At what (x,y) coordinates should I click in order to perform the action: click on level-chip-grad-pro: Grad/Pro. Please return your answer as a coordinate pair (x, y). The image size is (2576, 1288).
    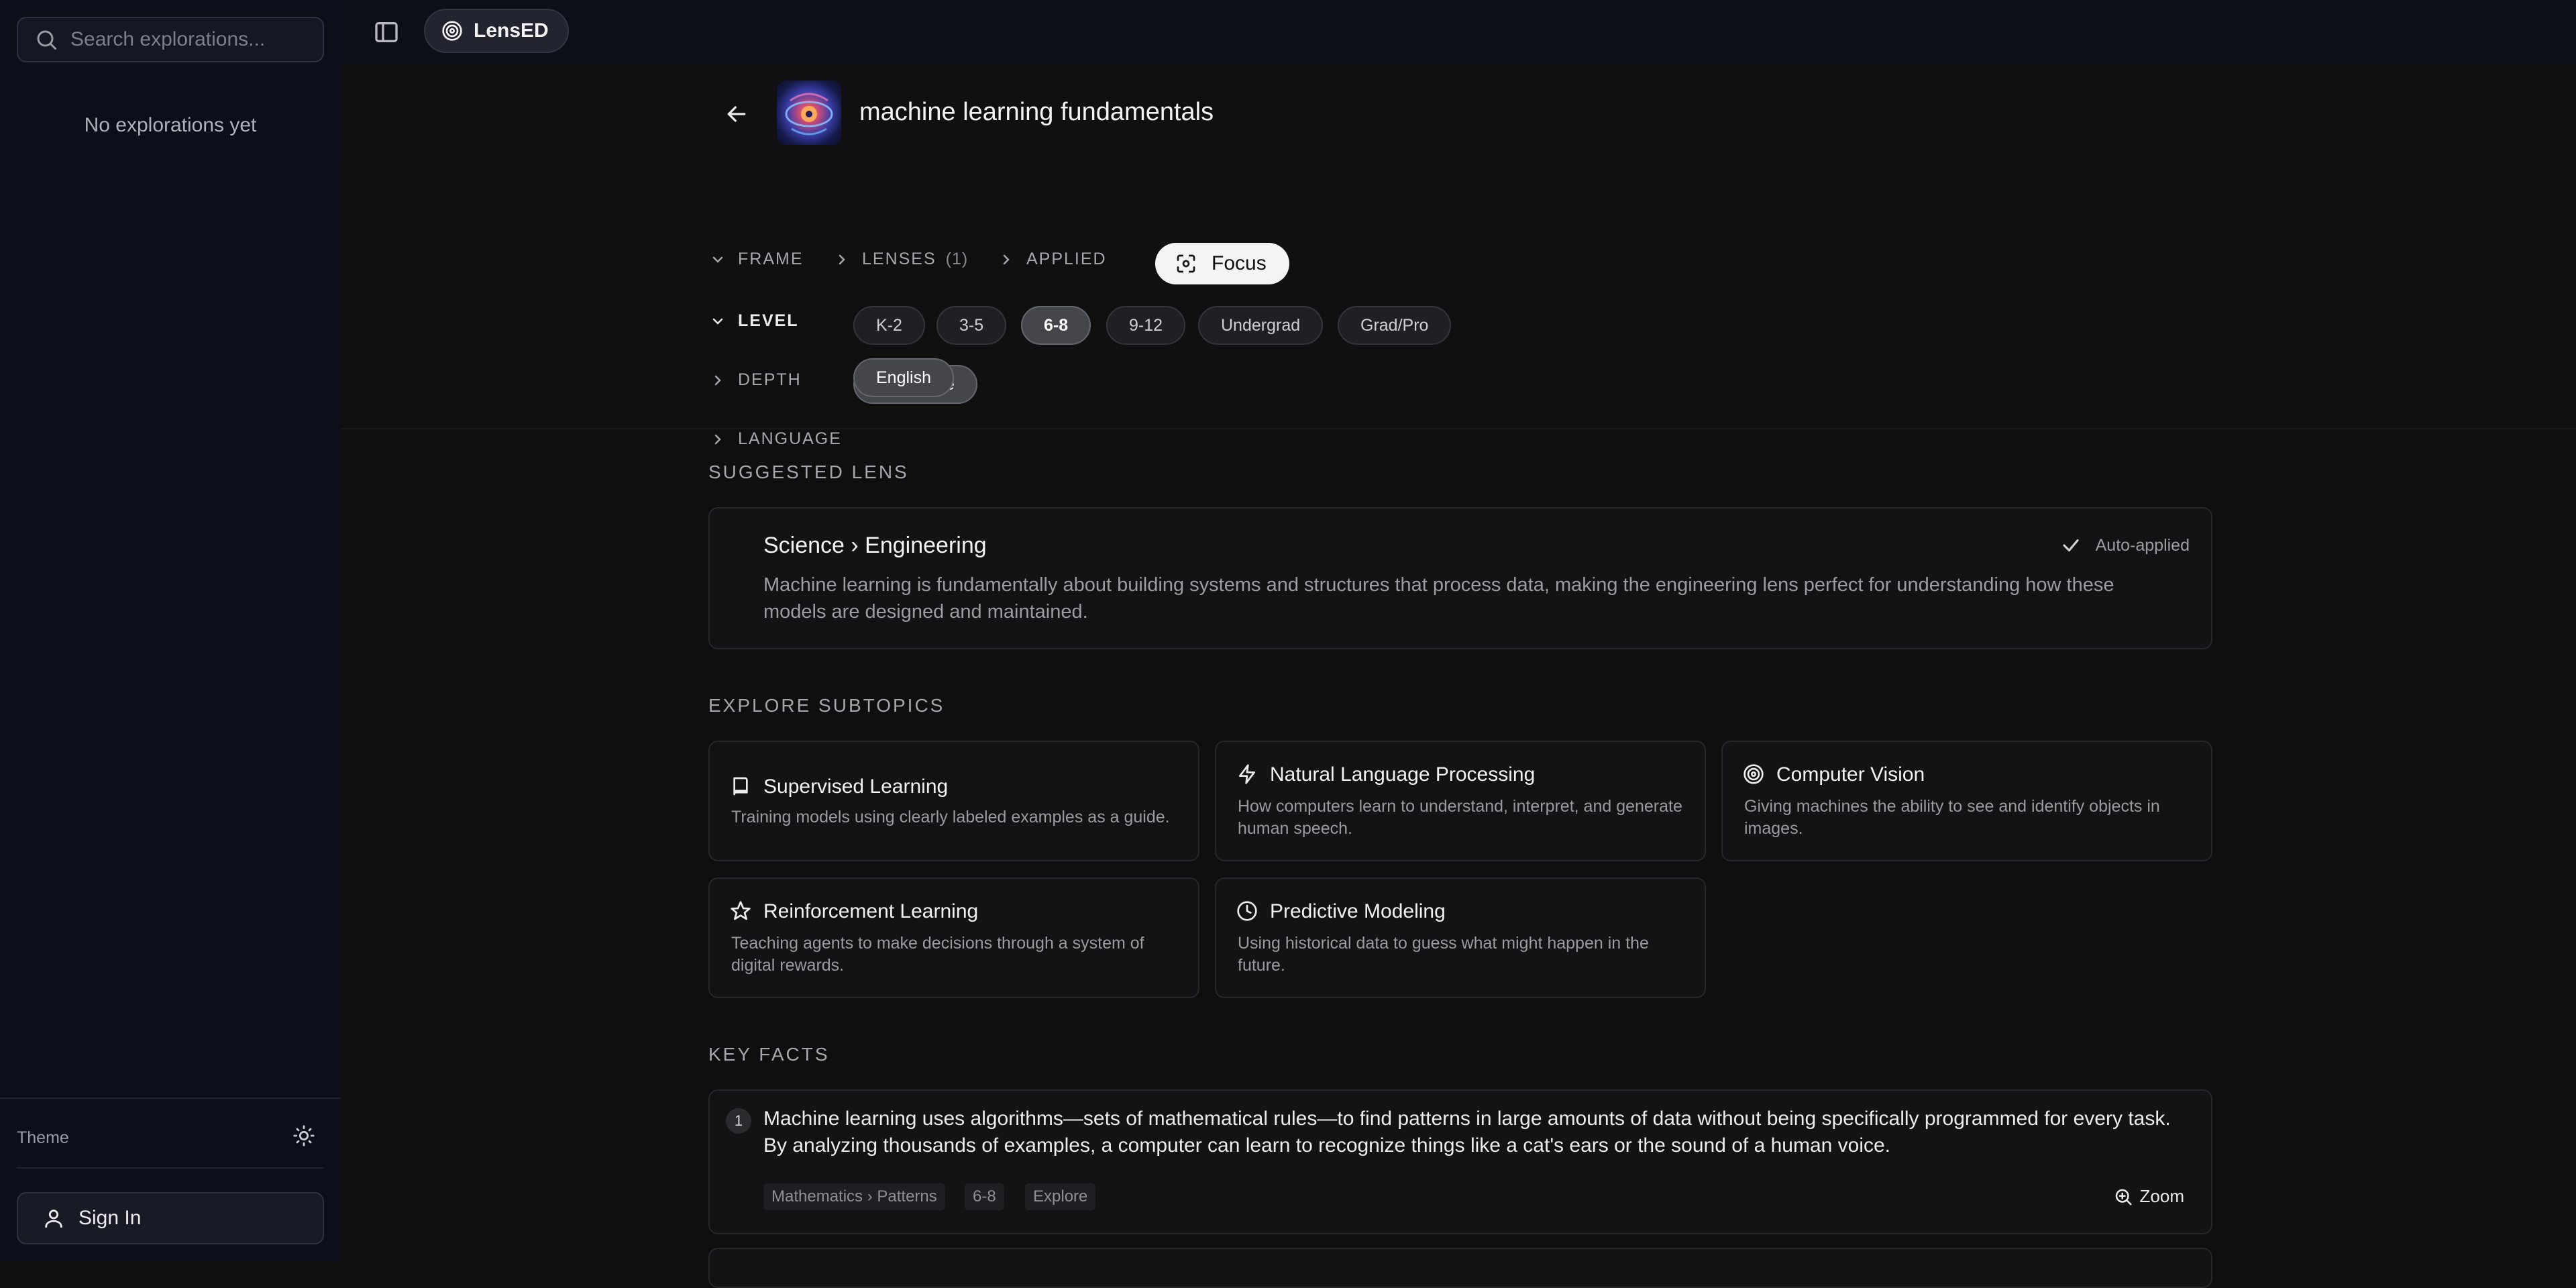
    Looking at the image, I should click on (1395, 325).